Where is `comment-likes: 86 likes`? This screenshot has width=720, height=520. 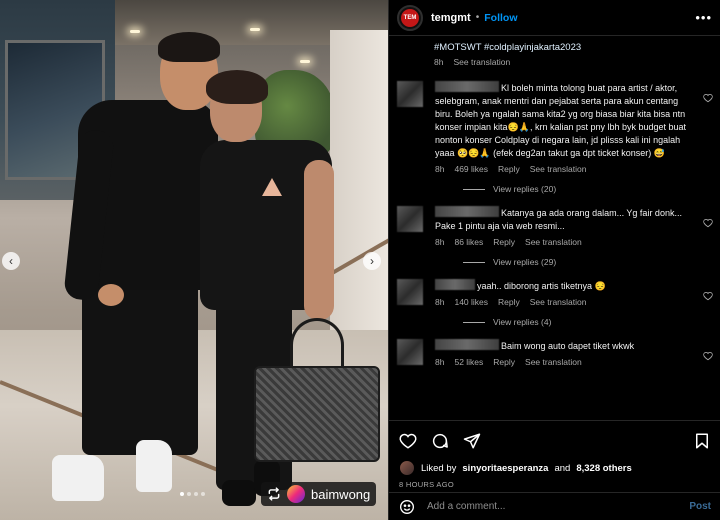
comment-likes: 86 likes is located at coordinates (468, 242).